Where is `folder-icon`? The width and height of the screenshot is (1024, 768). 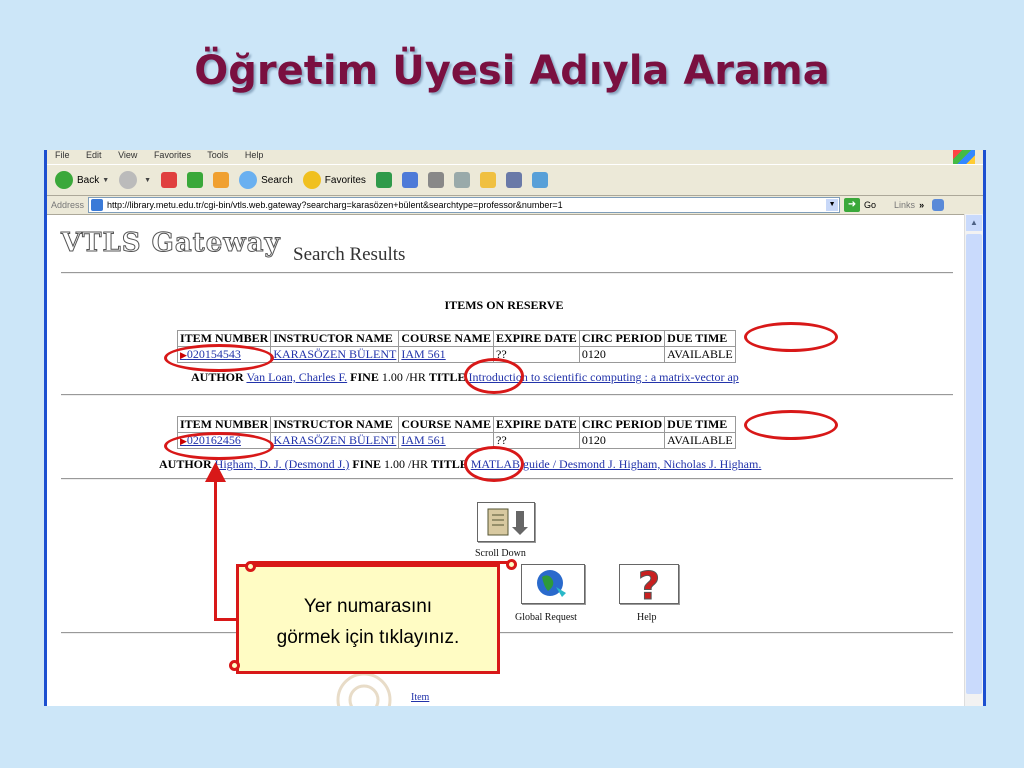 folder-icon is located at coordinates (487, 180).